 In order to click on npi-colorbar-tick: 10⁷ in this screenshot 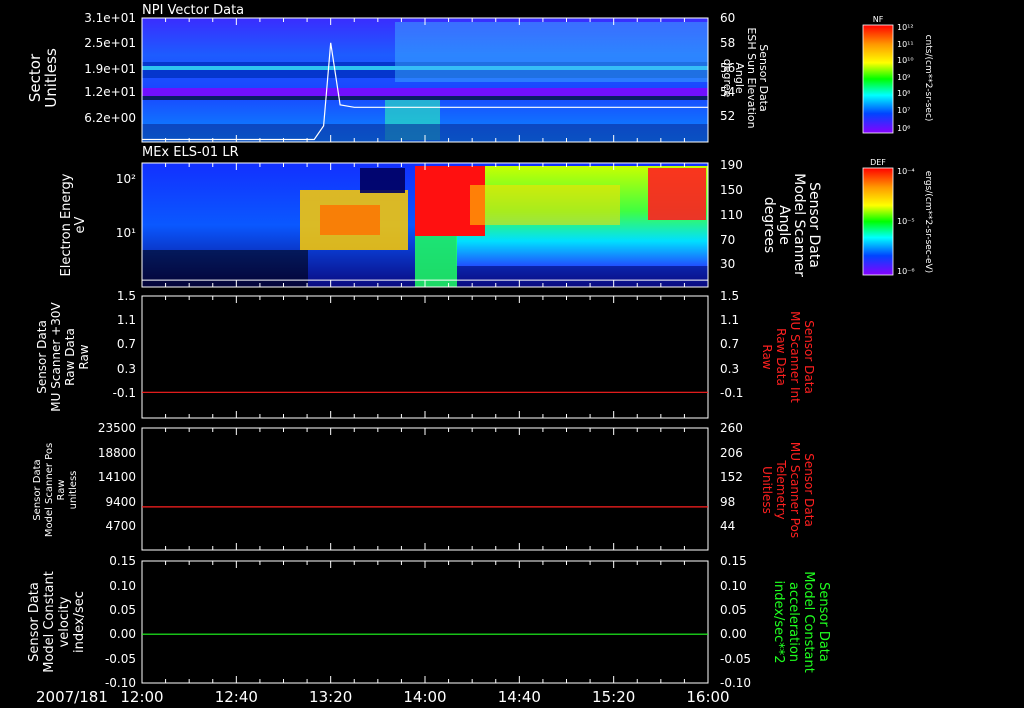, I will do `click(903, 110)`.